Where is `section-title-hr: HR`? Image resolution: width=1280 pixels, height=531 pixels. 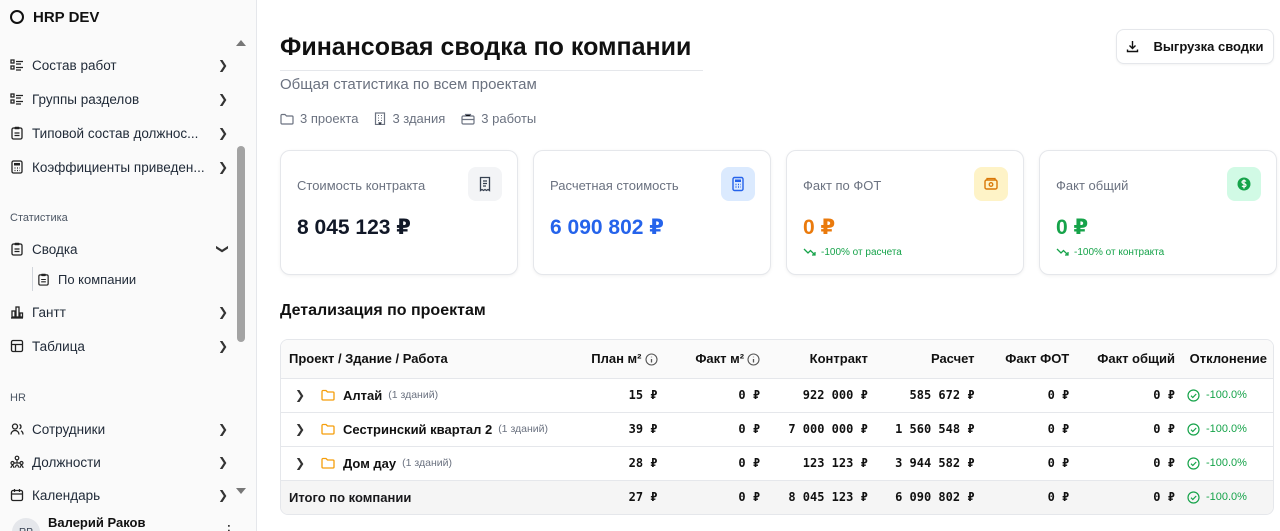
section-title-hr: HR is located at coordinates (18, 398).